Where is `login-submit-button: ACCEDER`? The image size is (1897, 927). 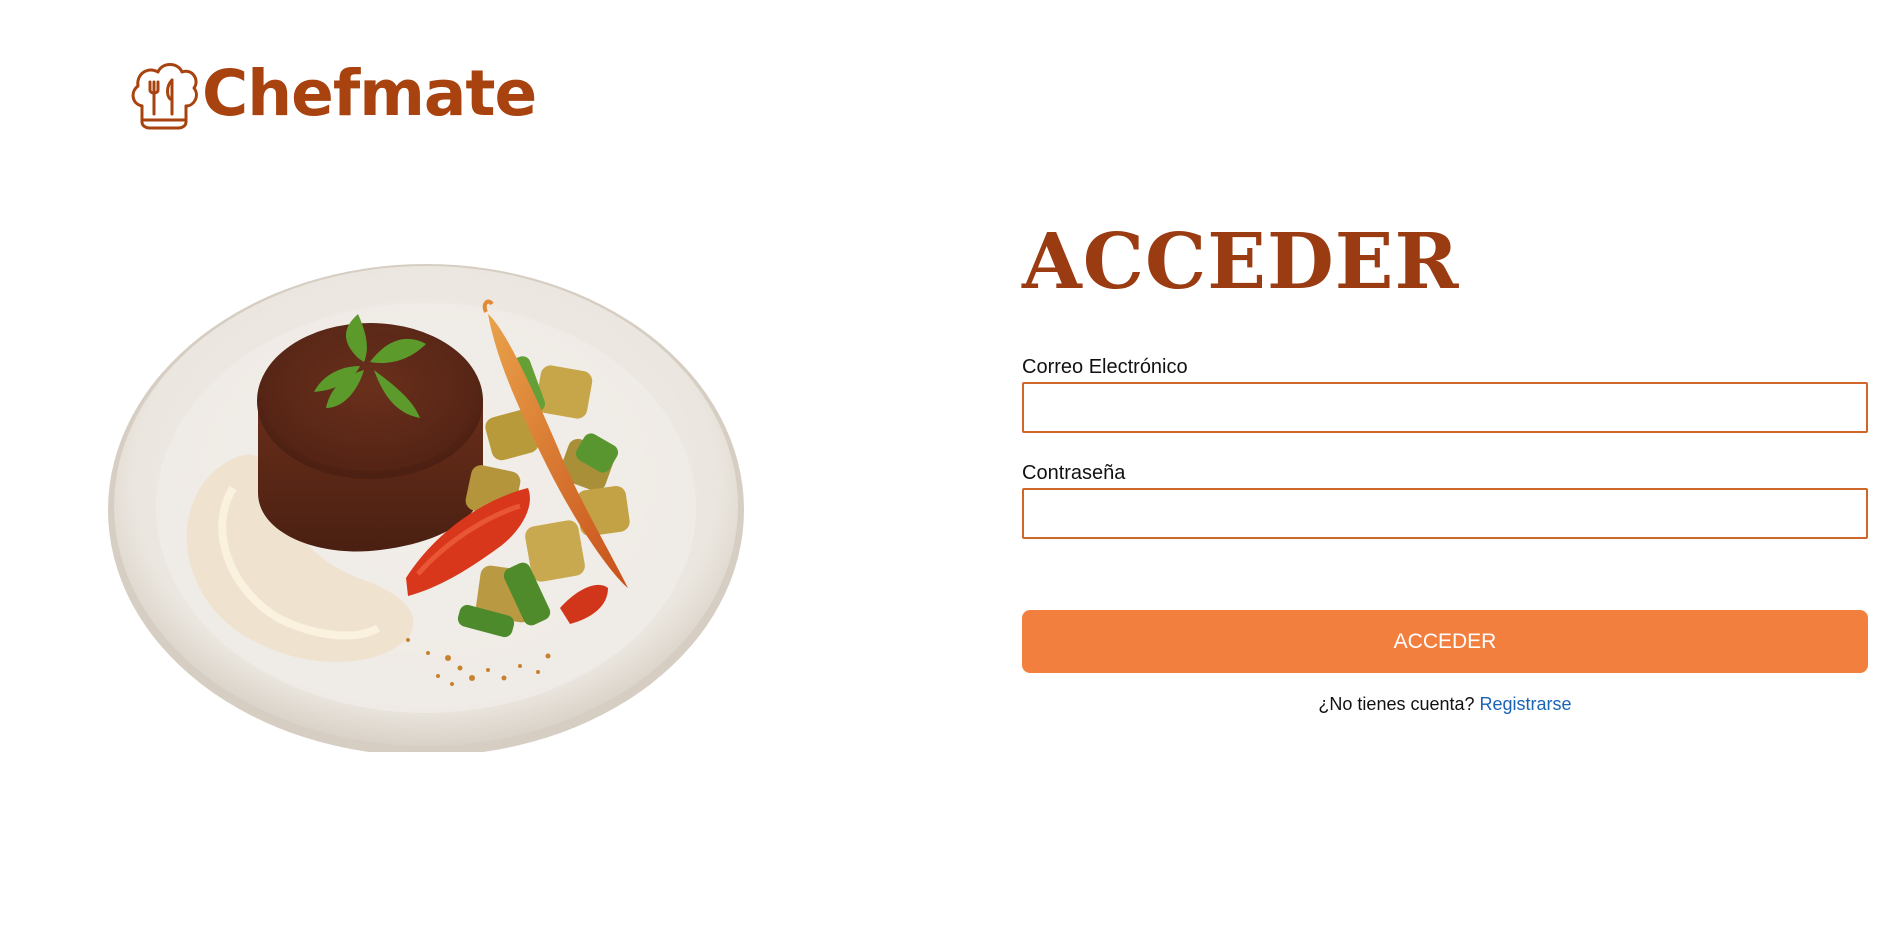
login-submit-button: ACCEDER is located at coordinates (1445, 641).